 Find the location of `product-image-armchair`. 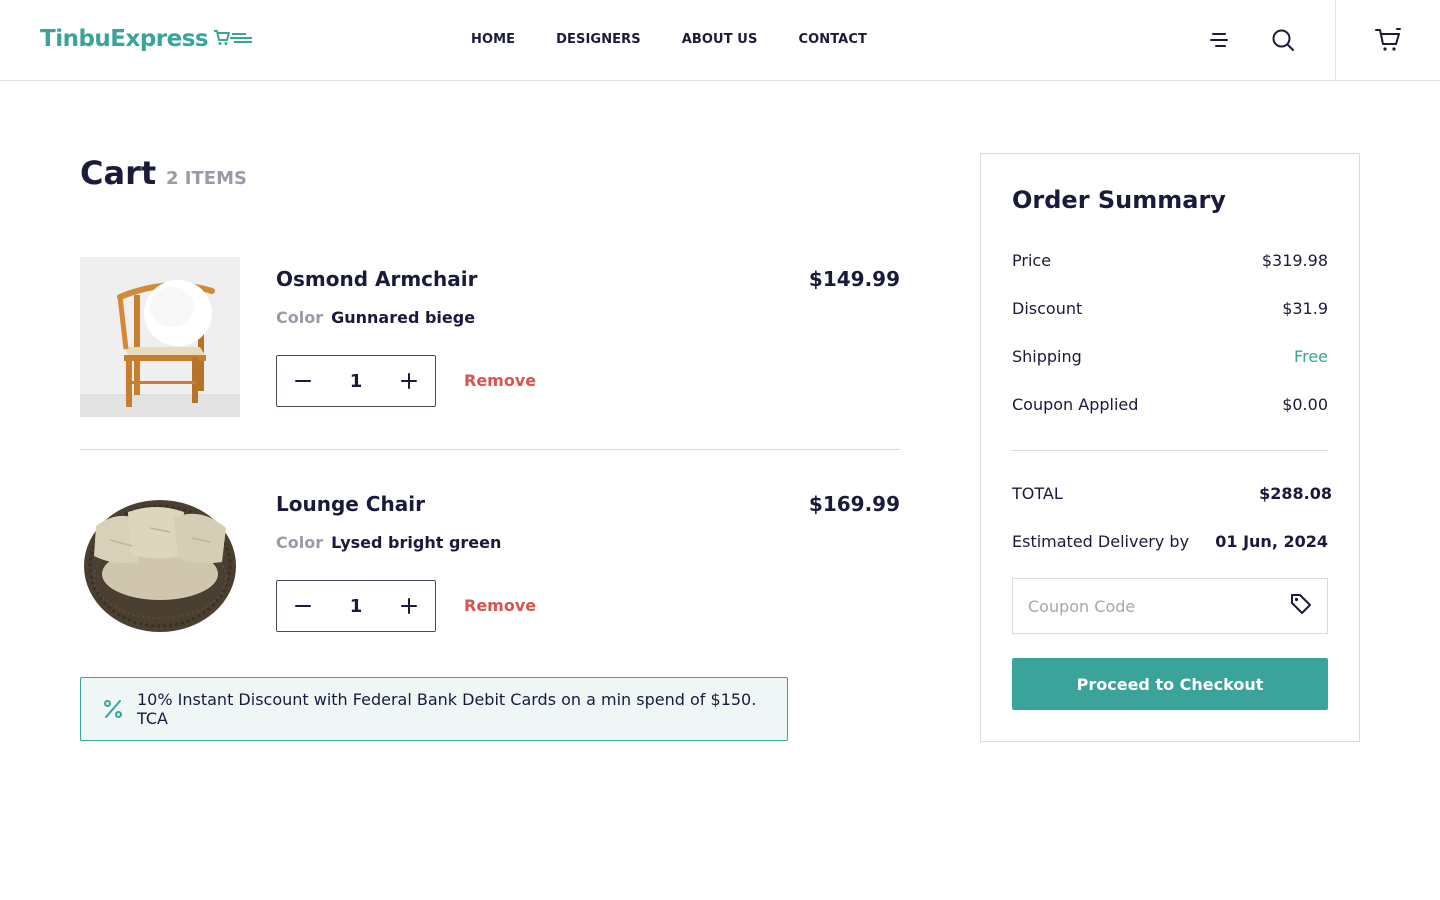

product-image-armchair is located at coordinates (160, 337).